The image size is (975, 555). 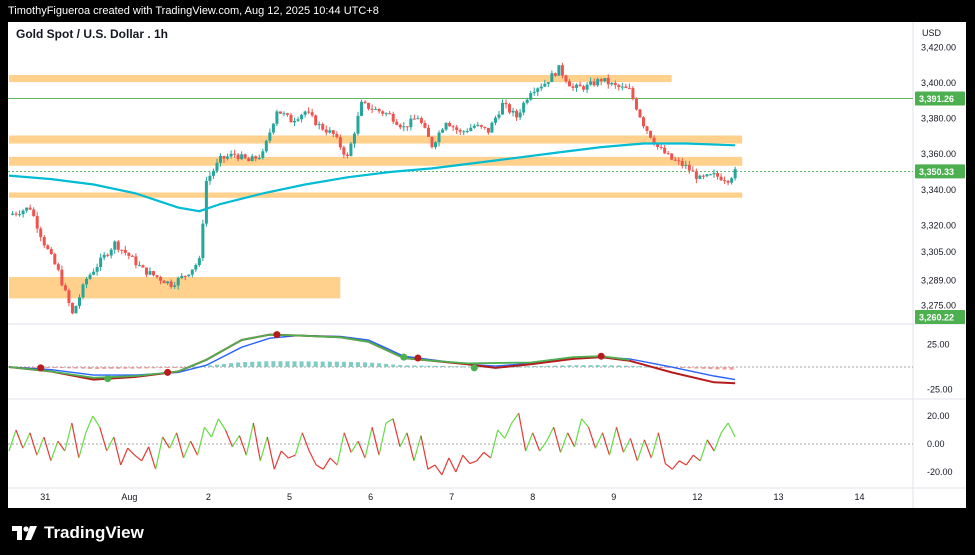 I want to click on price-tick-label: 3,360.00, so click(x=938, y=154).